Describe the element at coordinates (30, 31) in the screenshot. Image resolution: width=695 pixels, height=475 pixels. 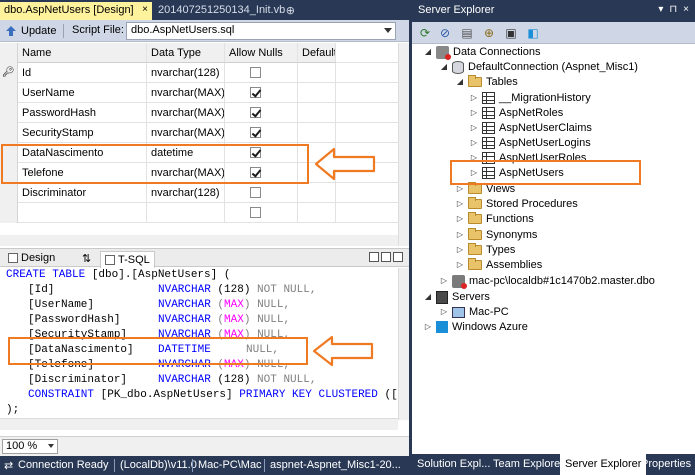
I see `update-button: Update` at that location.